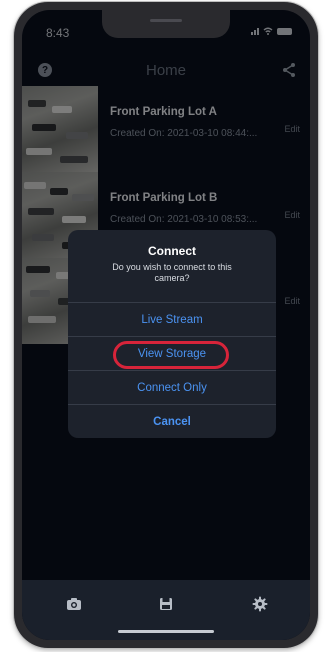 This screenshot has width=331, height=652. What do you see at coordinates (74, 604) in the screenshot?
I see `camera-icon` at bounding box center [74, 604].